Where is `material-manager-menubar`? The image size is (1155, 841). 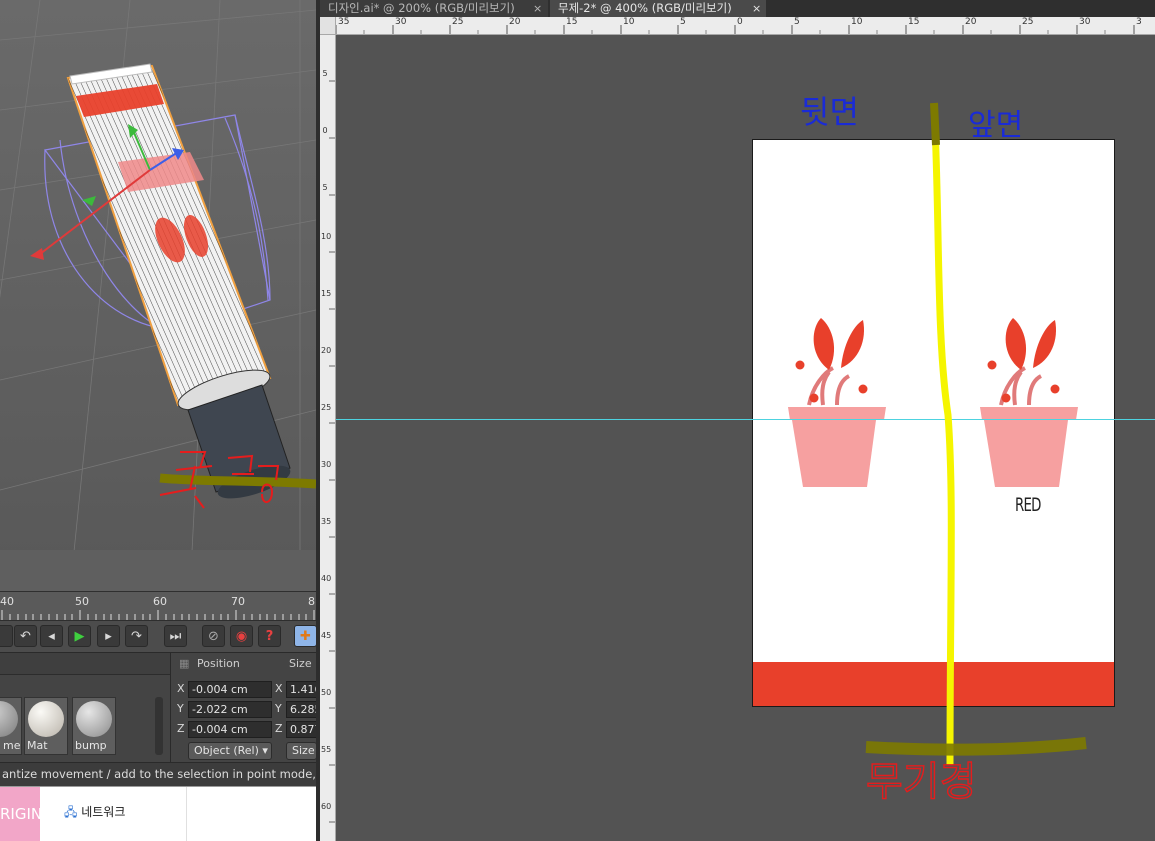
material-manager-menubar is located at coordinates (85, 664).